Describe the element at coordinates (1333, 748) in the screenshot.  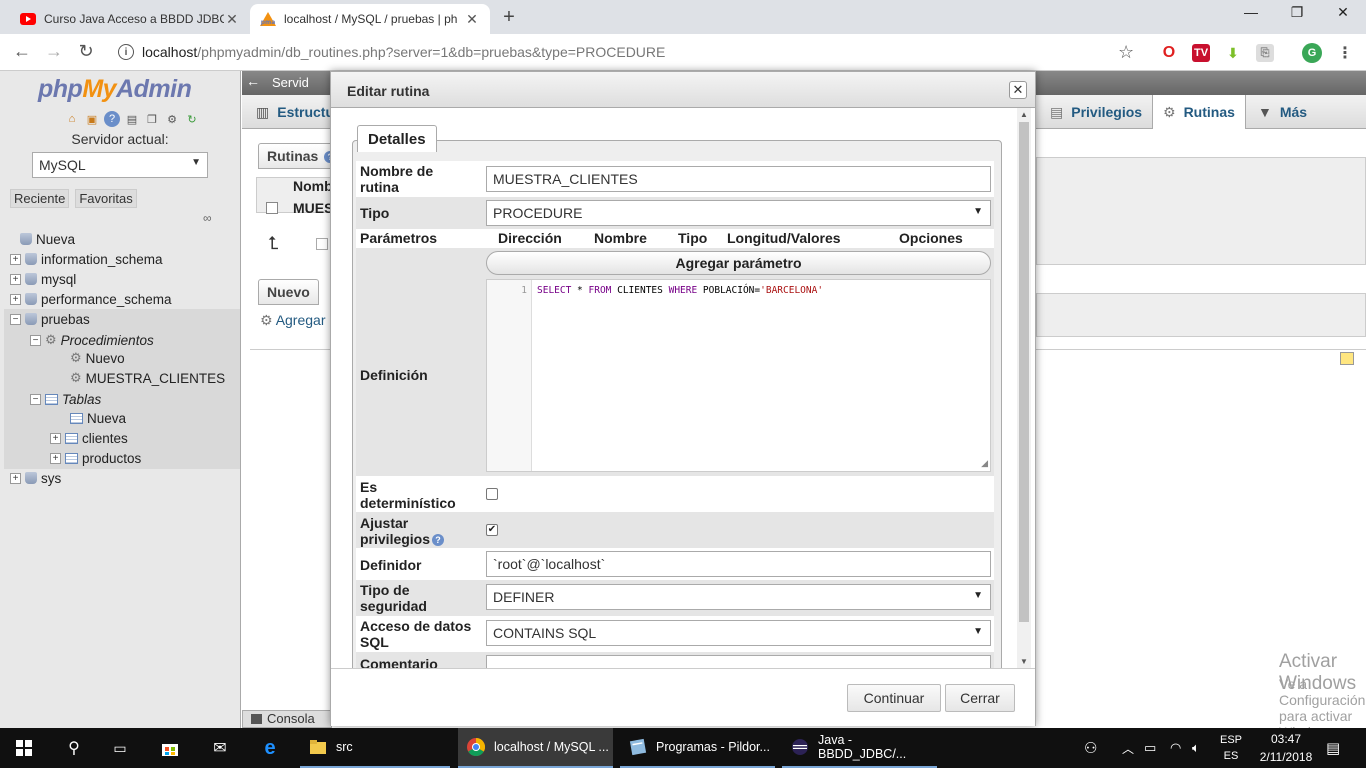
I see `notifications-icon: ▤` at that location.